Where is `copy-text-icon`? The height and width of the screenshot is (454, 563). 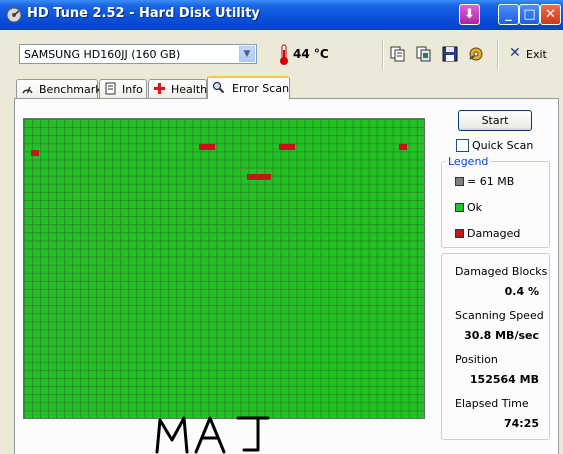 copy-text-icon is located at coordinates (398, 54).